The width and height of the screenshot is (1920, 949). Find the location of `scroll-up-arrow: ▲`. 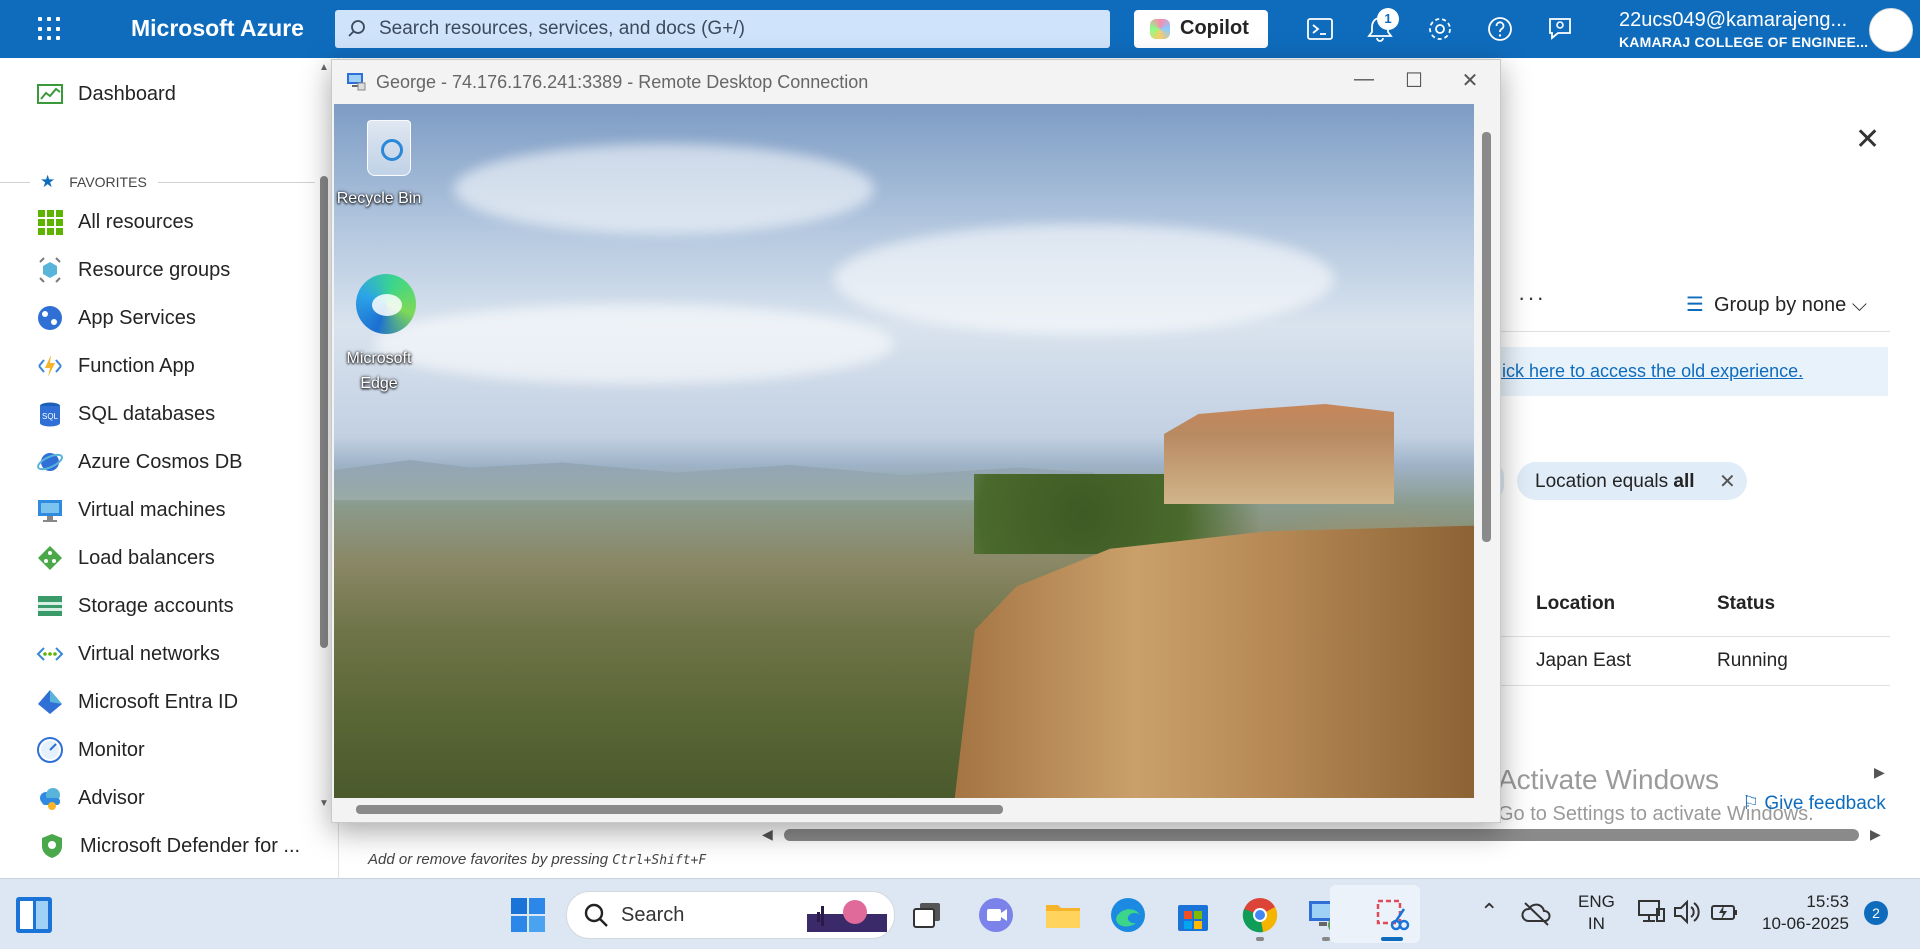

scroll-up-arrow: ▲ is located at coordinates (324, 67).